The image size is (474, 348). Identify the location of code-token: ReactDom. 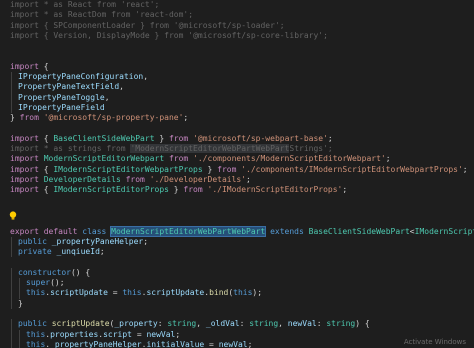
(89, 15).